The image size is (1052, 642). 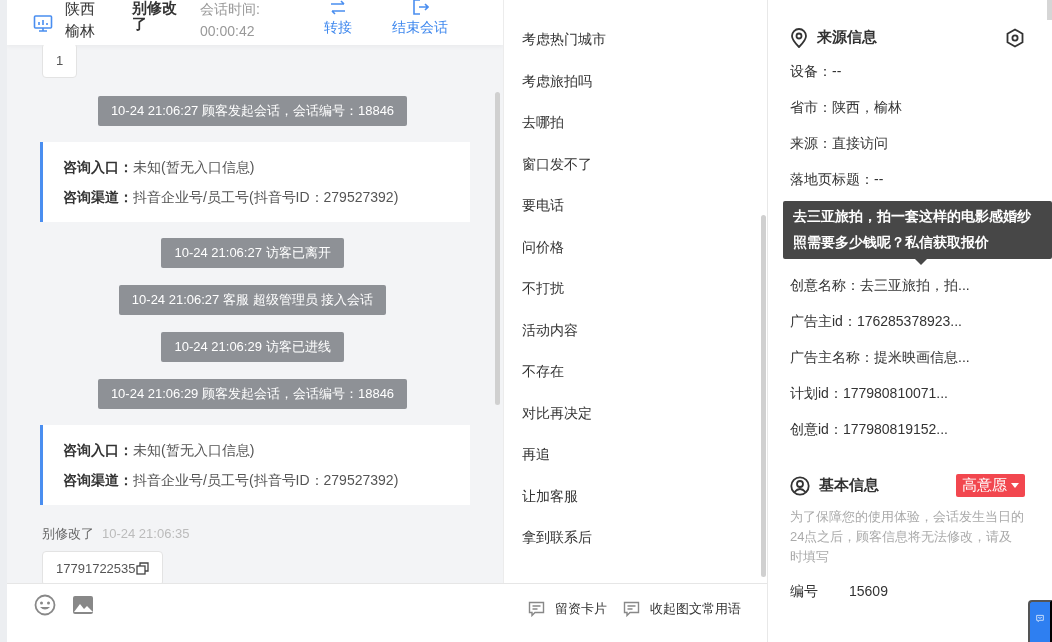 I want to click on field-value: 15609, so click(x=868, y=592).